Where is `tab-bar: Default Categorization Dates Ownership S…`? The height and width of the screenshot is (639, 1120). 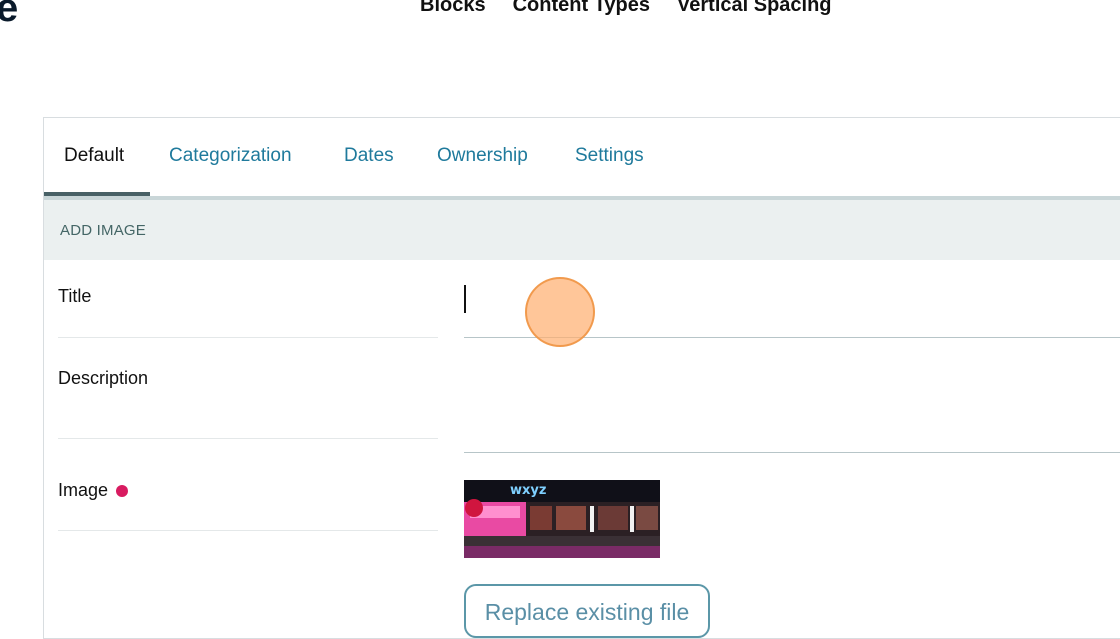
tab-bar: Default Categorization Dates Ownership S… is located at coordinates (582, 159).